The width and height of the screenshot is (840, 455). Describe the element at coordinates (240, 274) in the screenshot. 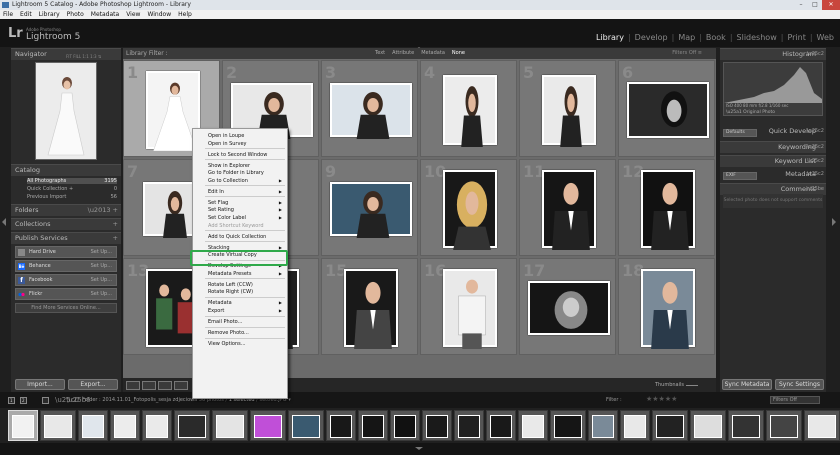

I see `menu-item-metadata-presets: Metadata Presets ▶` at that location.